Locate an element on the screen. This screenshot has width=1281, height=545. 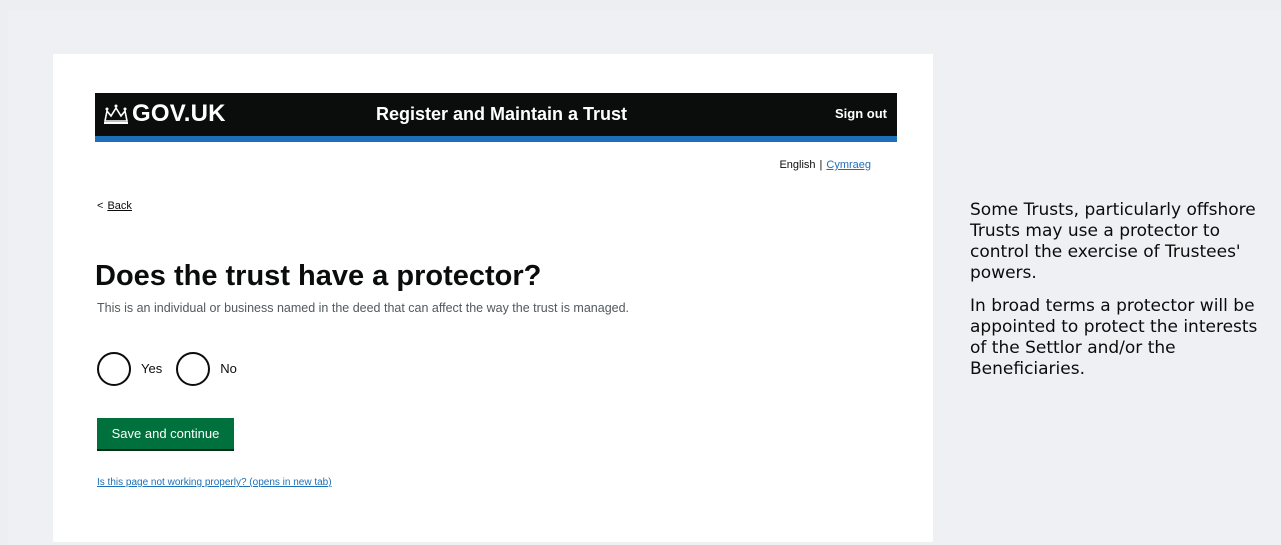
save-and-continue-button: Save and continue is located at coordinates (165, 433).